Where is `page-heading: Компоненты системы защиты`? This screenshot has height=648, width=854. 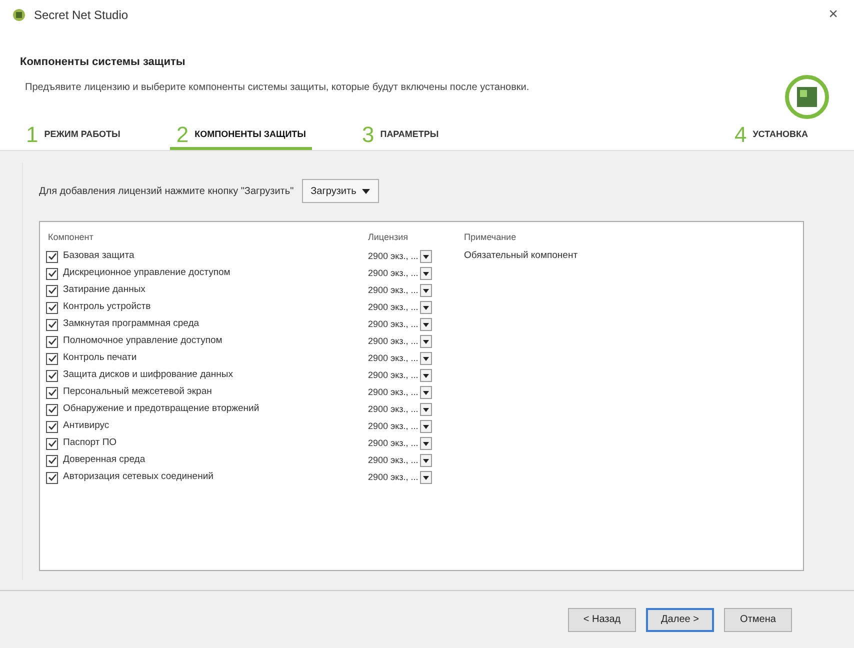
page-heading: Компоненты системы защиты is located at coordinates (103, 62).